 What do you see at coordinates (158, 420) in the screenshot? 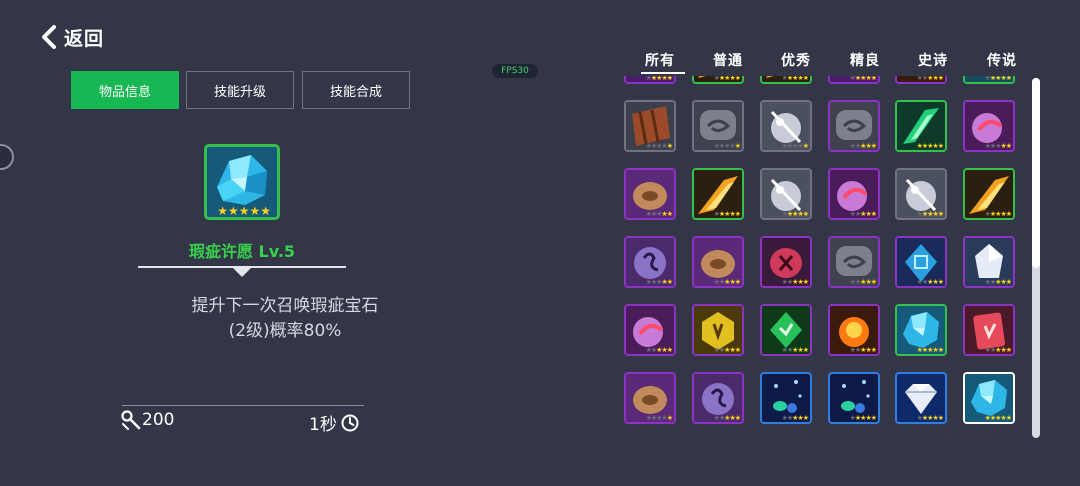
I see `cost-value: 200` at bounding box center [158, 420].